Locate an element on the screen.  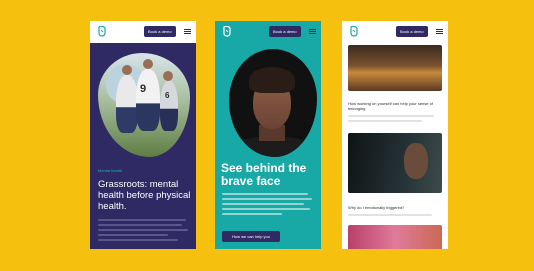
hair-shape is located at coordinates (272, 80).